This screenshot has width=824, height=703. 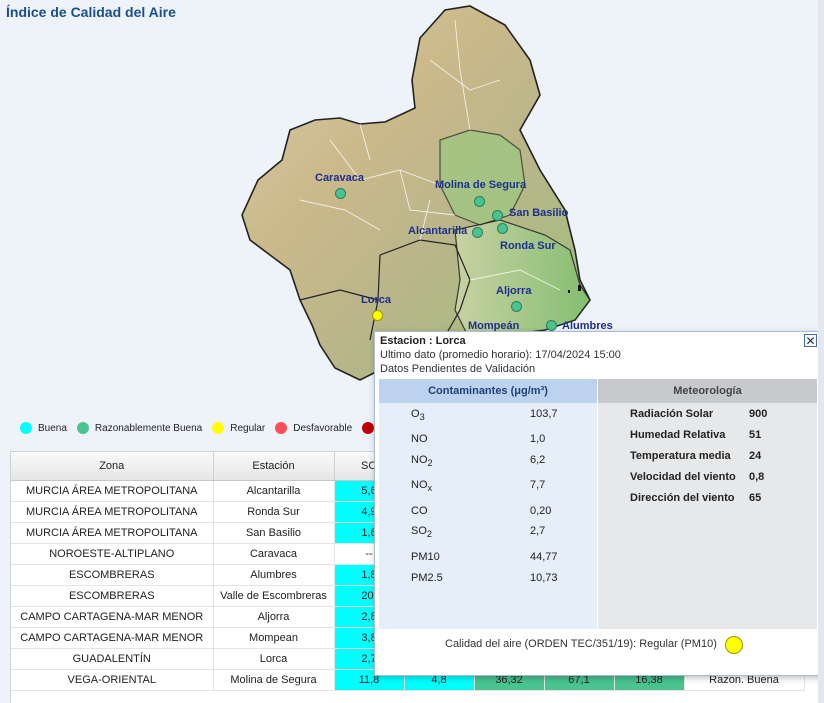 I want to click on pollutant-name: SO2, so click(x=421, y=532).